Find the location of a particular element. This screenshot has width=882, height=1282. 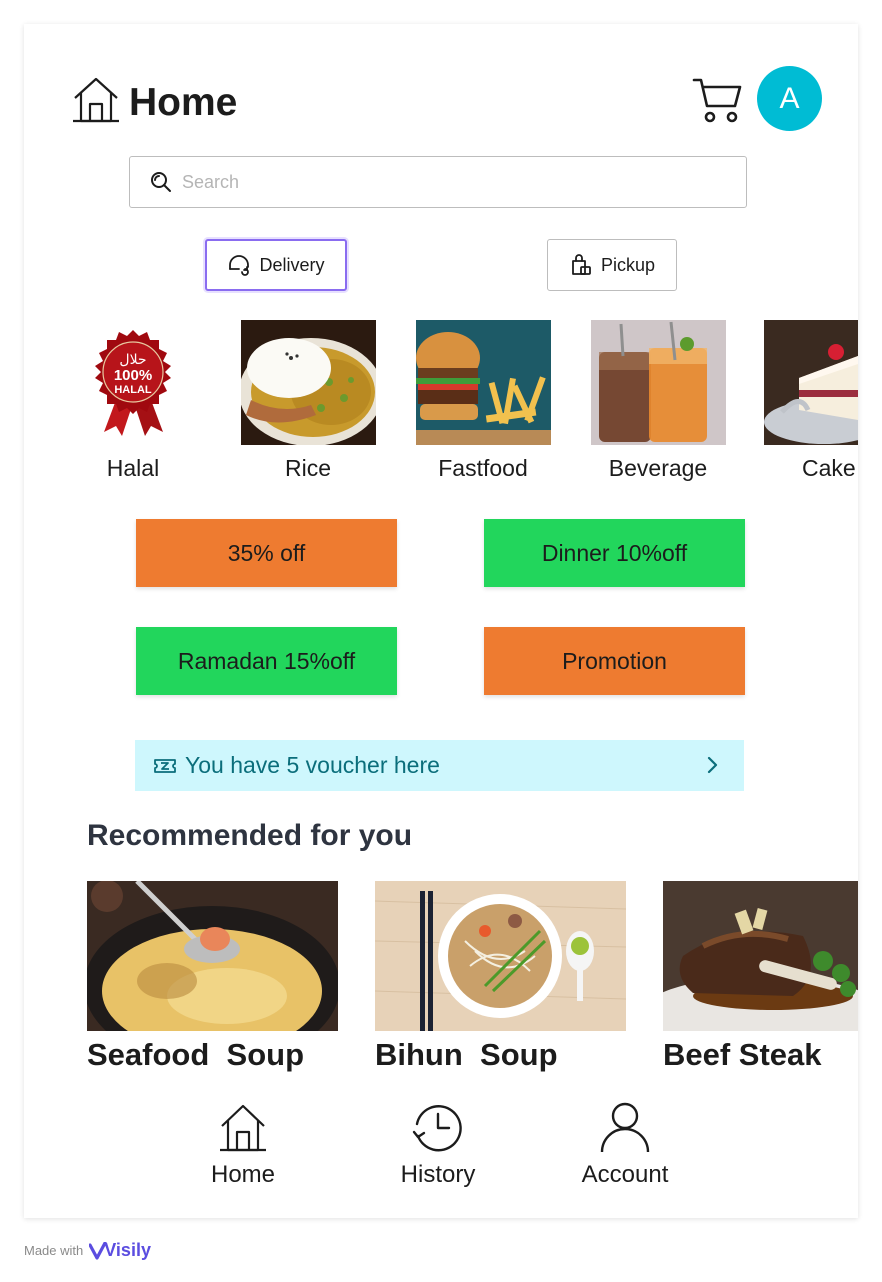

visily-logo: Visily is located at coordinates (120, 1250).